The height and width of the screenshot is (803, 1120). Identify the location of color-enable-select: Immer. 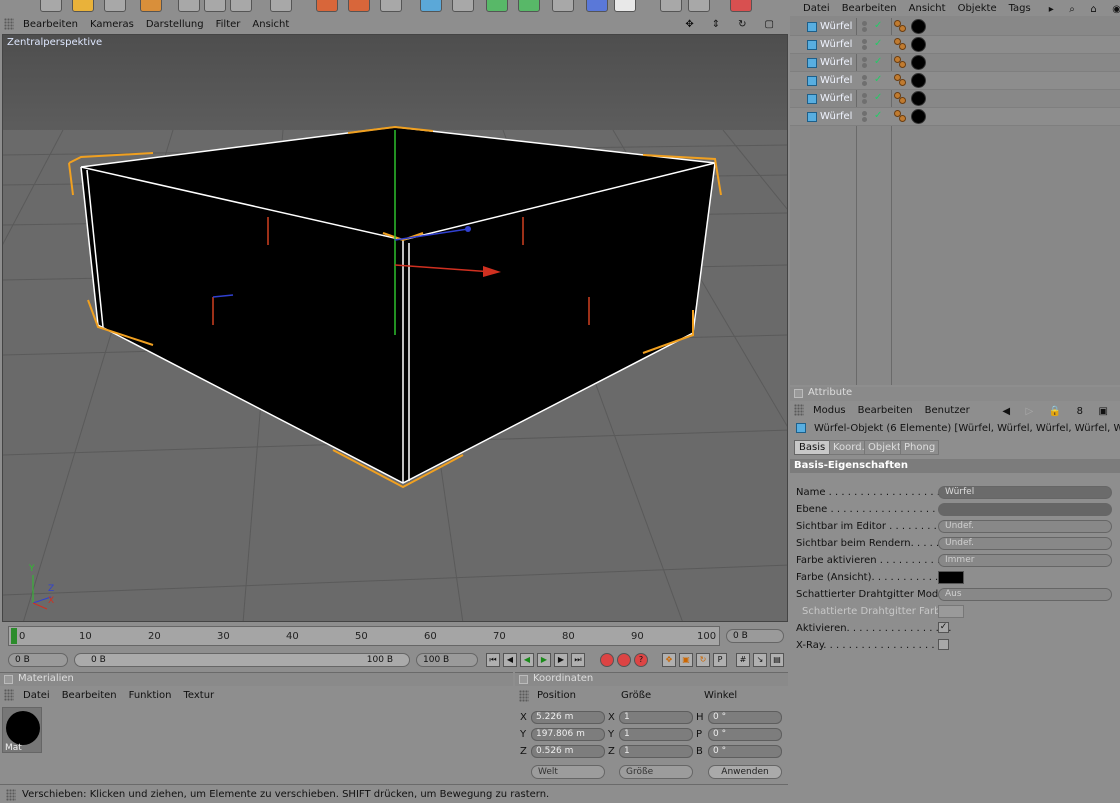
(1025, 560).